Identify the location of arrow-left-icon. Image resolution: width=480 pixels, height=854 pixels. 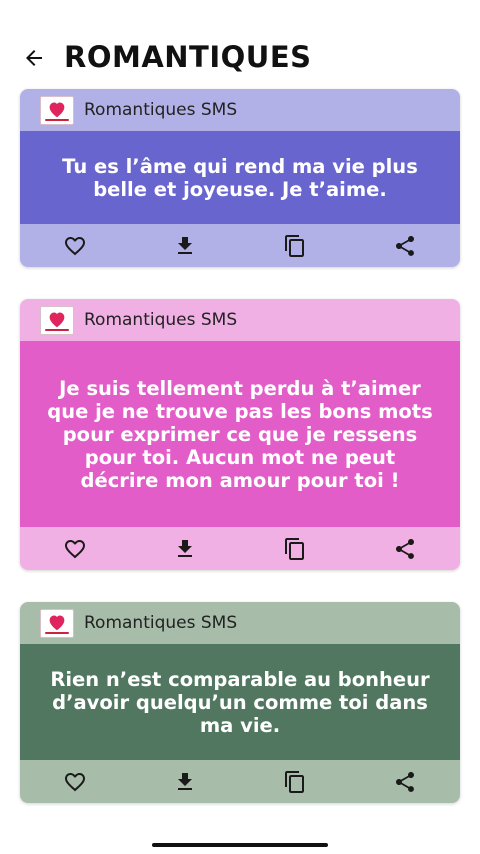
(34, 58).